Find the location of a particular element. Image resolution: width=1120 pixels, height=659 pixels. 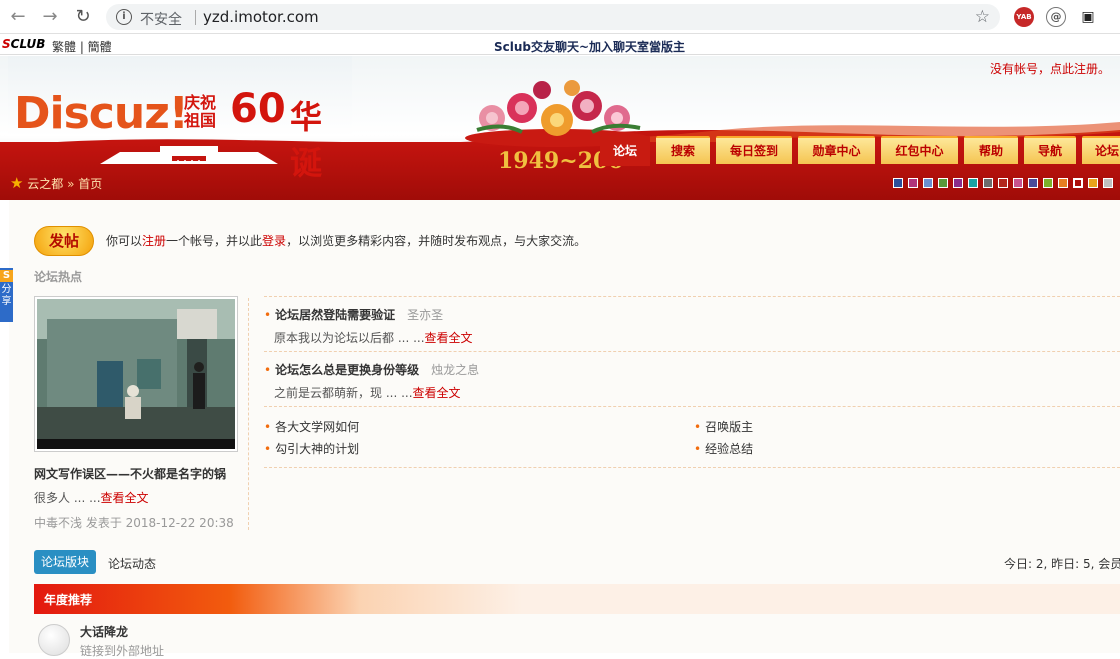

featured-thread-image is located at coordinates (136, 374).